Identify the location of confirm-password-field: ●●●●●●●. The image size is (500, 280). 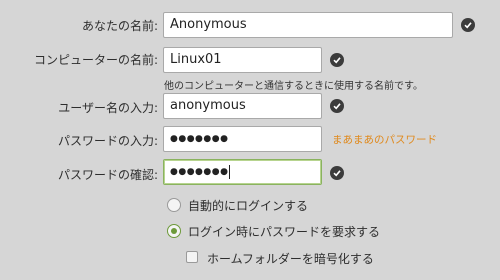
(242, 172).